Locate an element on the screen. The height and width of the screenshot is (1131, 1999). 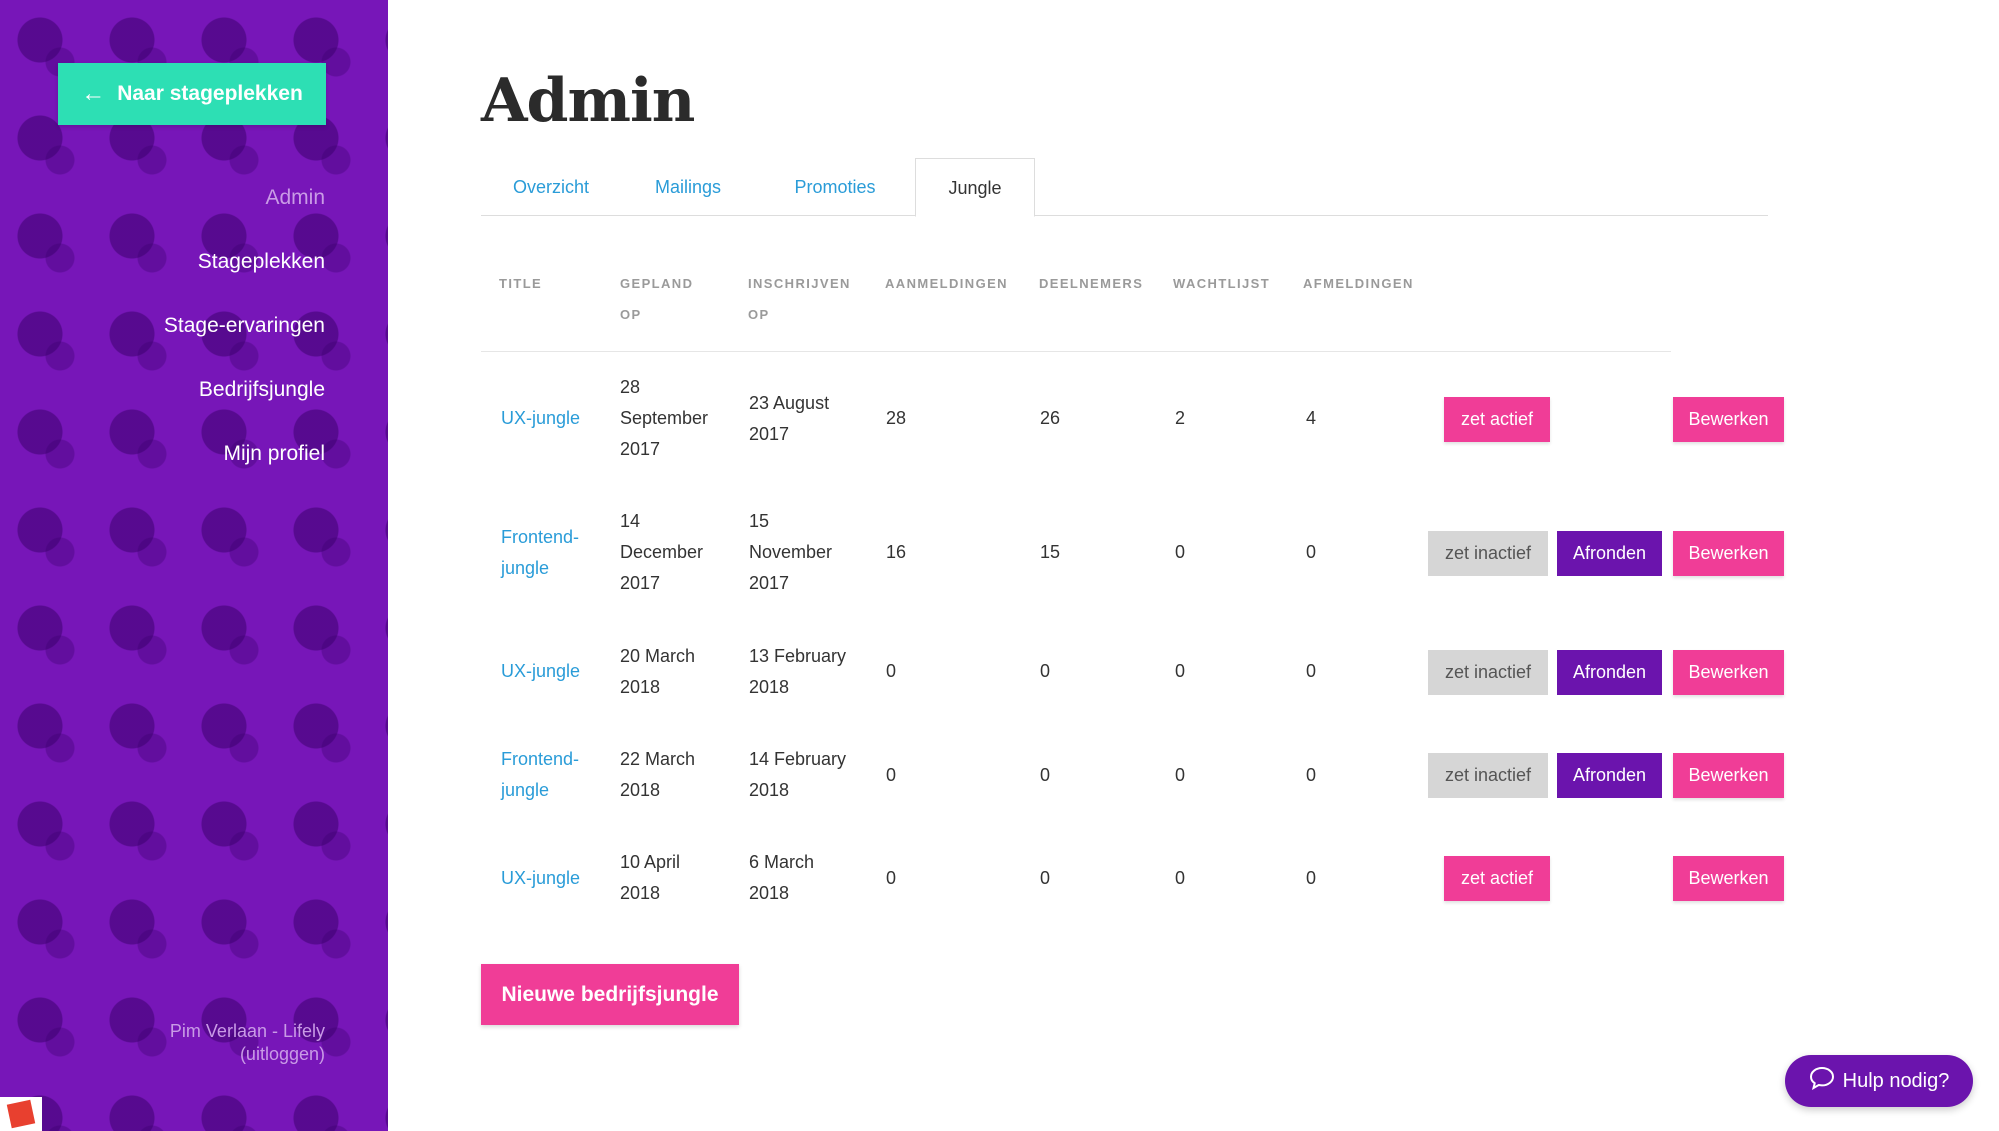
column-header-wachtlijst: WACHTLIJST is located at coordinates (1222, 283).